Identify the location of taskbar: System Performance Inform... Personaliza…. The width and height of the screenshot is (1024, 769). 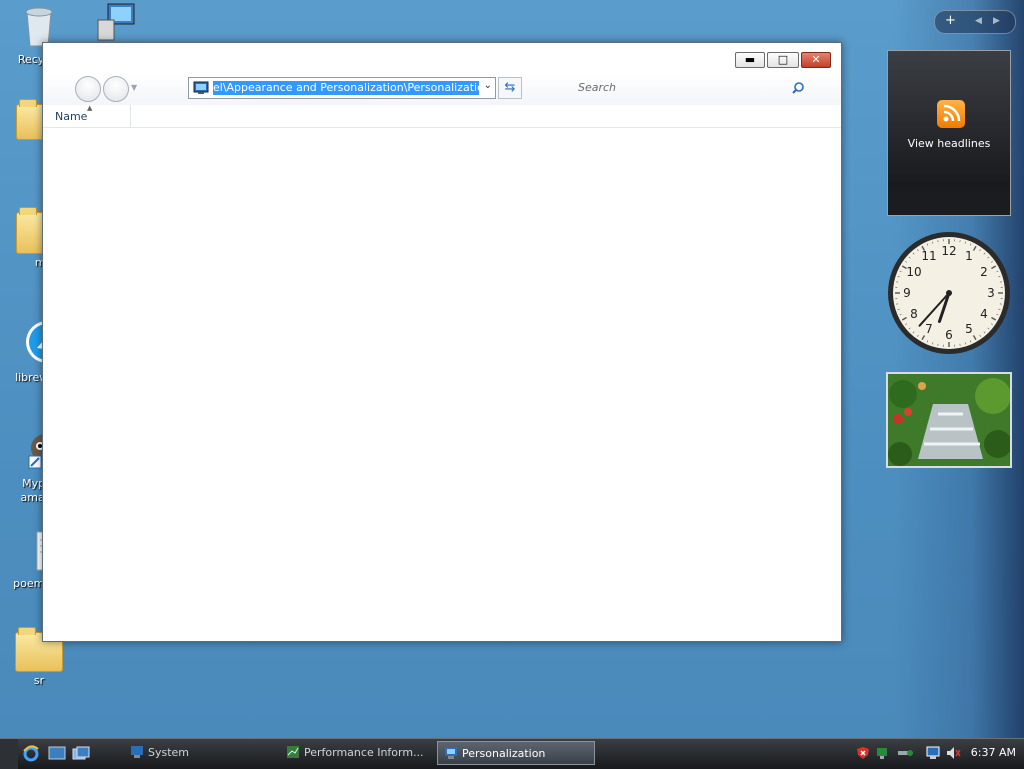
(512, 753).